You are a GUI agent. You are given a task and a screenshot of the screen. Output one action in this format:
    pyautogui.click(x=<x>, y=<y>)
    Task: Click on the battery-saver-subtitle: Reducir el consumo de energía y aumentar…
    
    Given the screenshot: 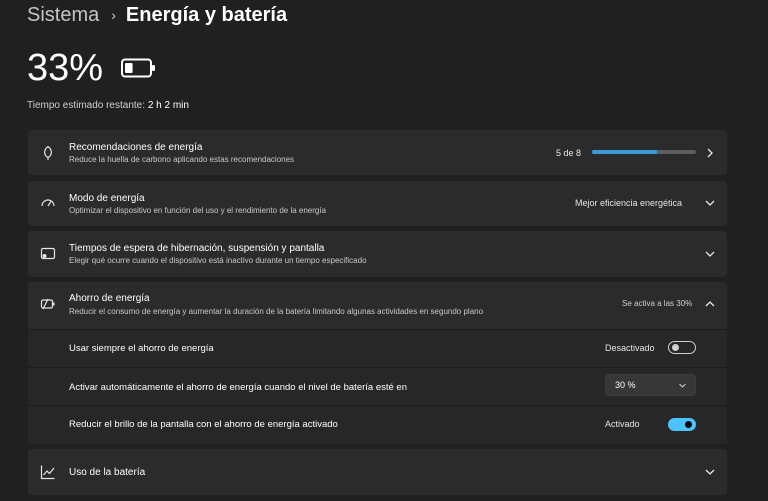 What is the action you would take?
    pyautogui.click(x=276, y=311)
    